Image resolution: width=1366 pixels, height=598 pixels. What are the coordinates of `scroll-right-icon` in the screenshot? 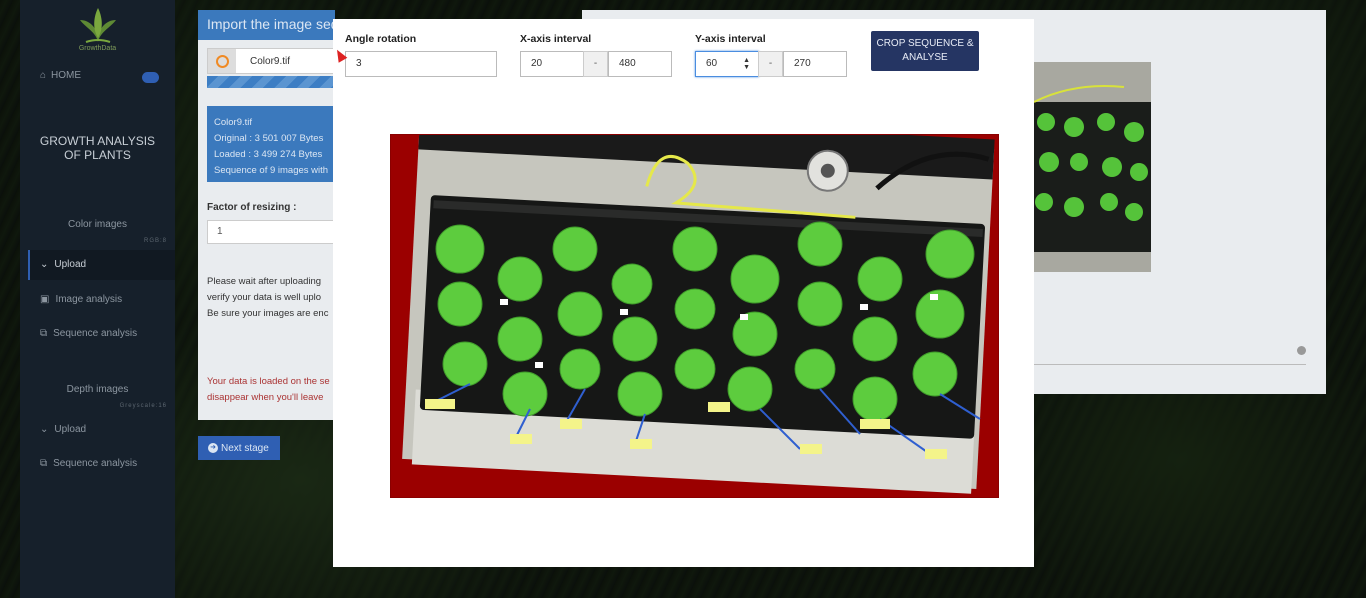 It's located at (1301, 350).